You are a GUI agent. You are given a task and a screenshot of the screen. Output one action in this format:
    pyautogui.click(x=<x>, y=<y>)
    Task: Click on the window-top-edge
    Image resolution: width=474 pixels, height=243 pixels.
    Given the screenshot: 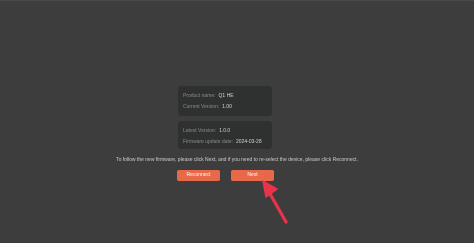 What is the action you would take?
    pyautogui.click(x=237, y=0)
    